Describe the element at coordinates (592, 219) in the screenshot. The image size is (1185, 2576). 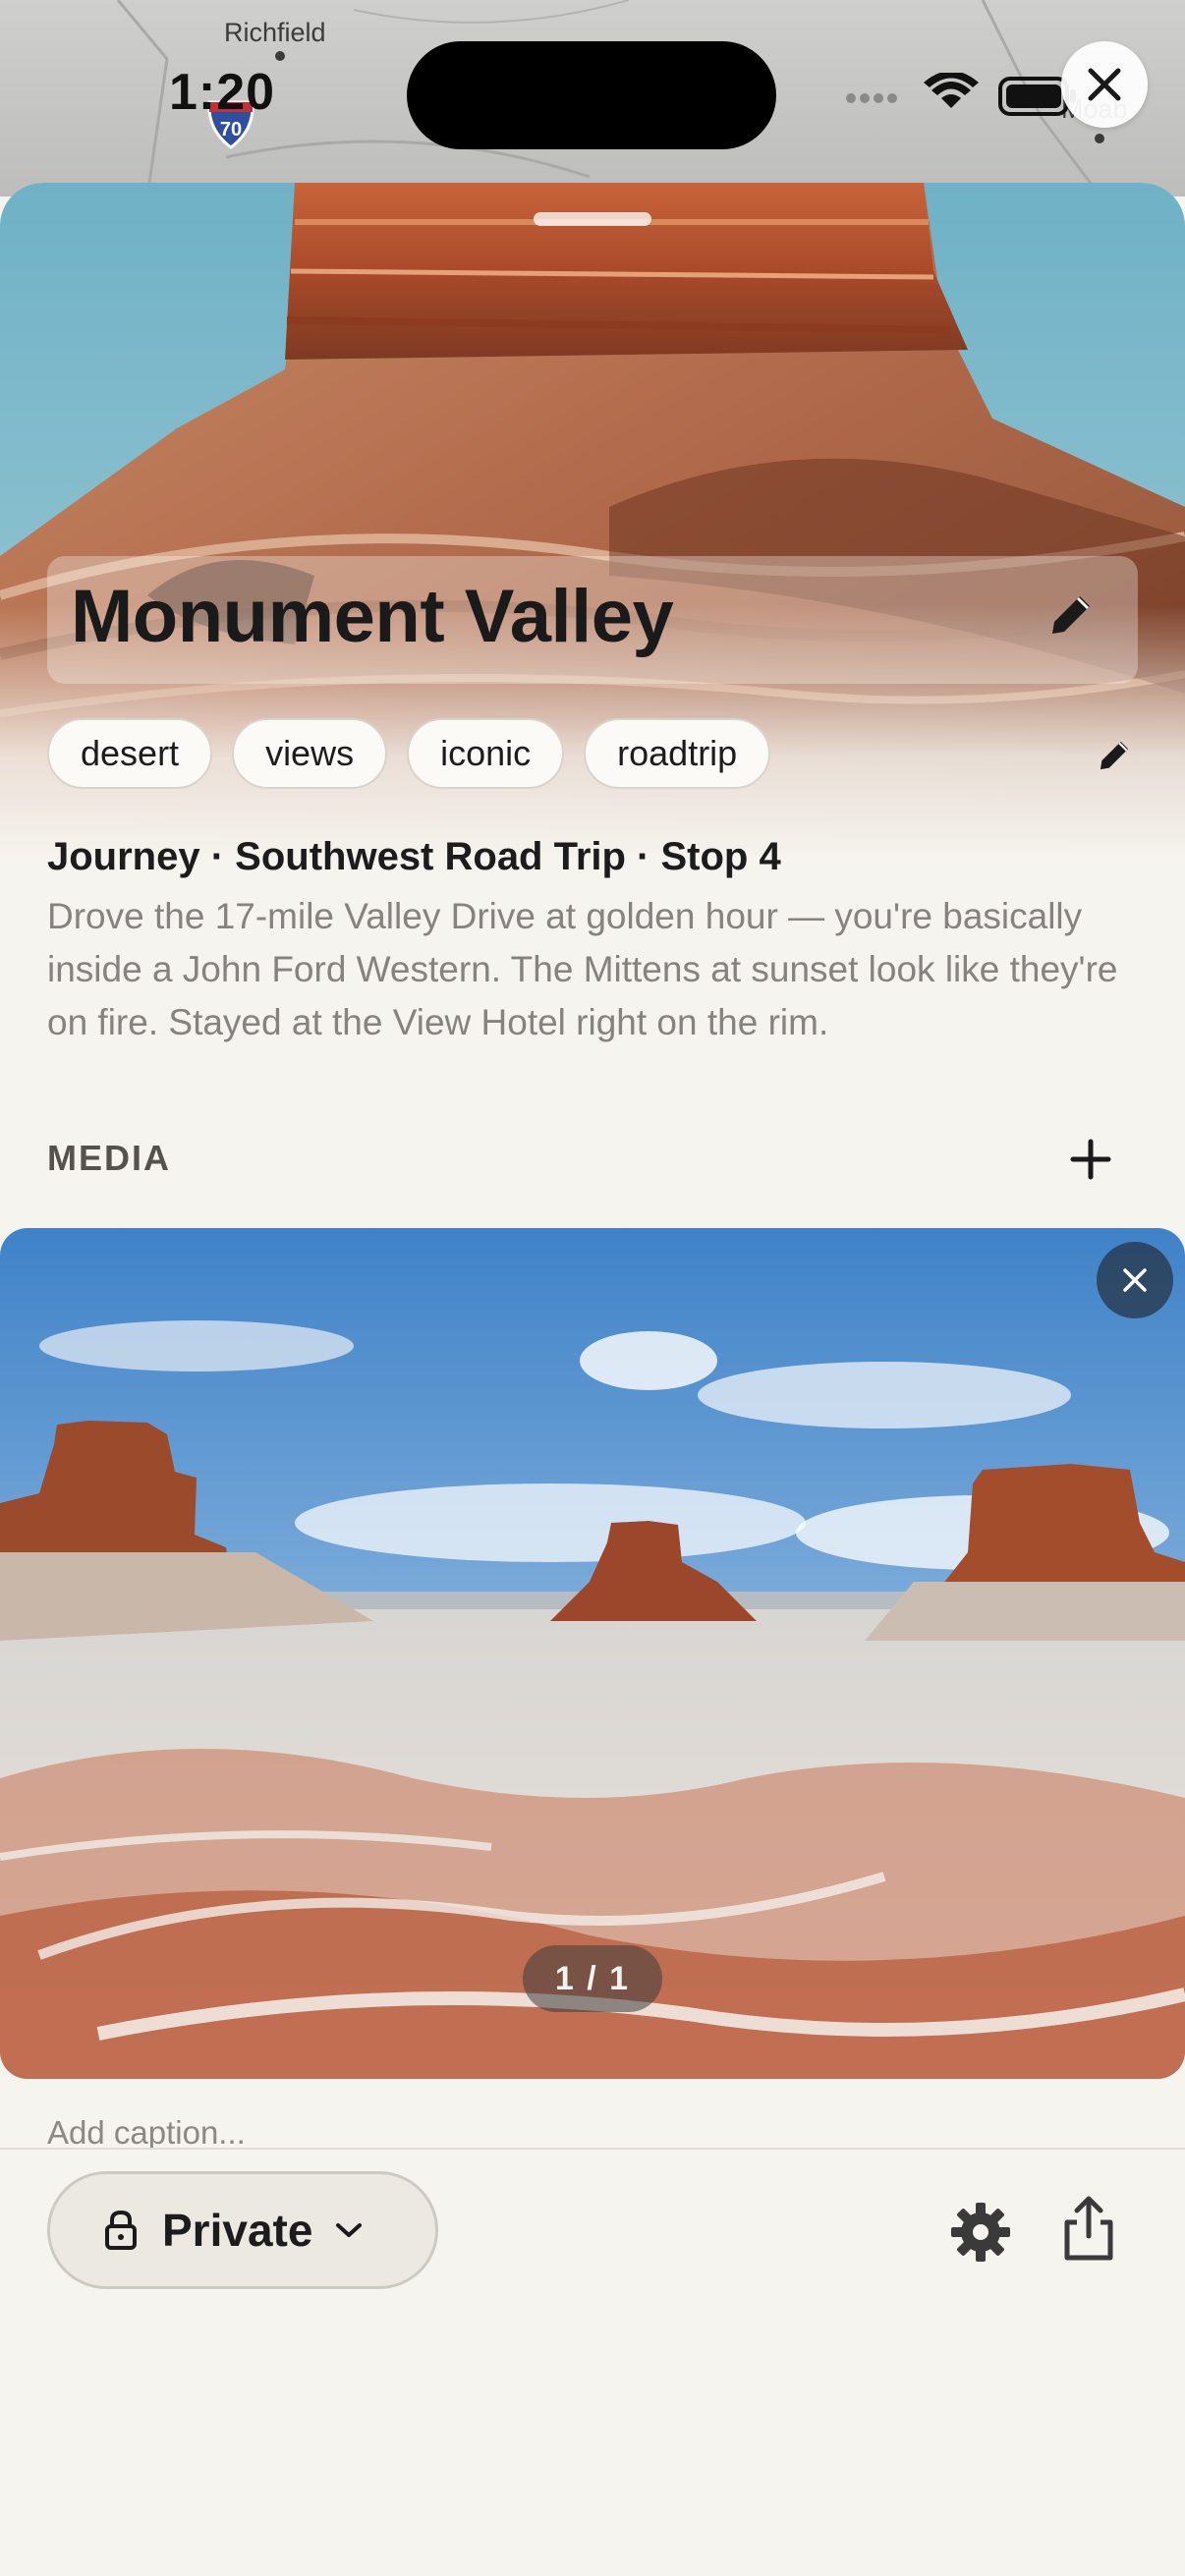
I see `sheet-grabber` at that location.